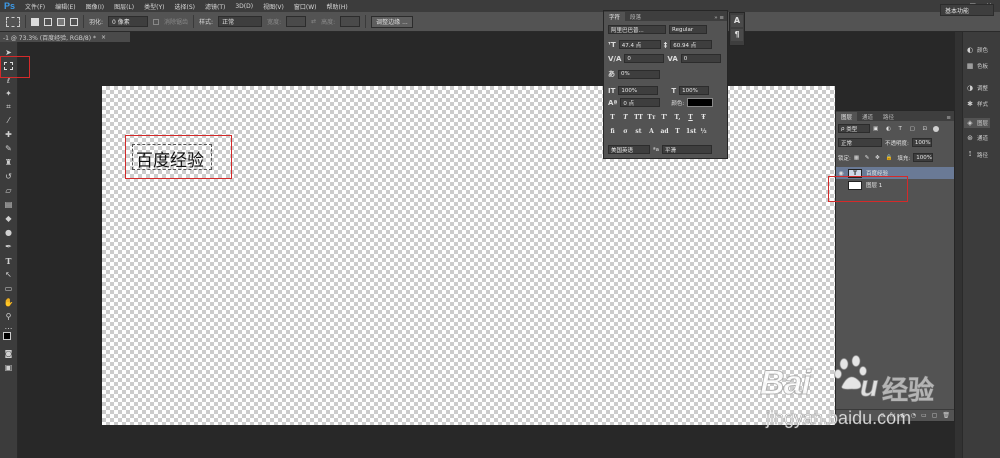 This screenshot has height=458, width=1000. What do you see at coordinates (240, 21) in the screenshot?
I see `style-select: 正常` at bounding box center [240, 21].